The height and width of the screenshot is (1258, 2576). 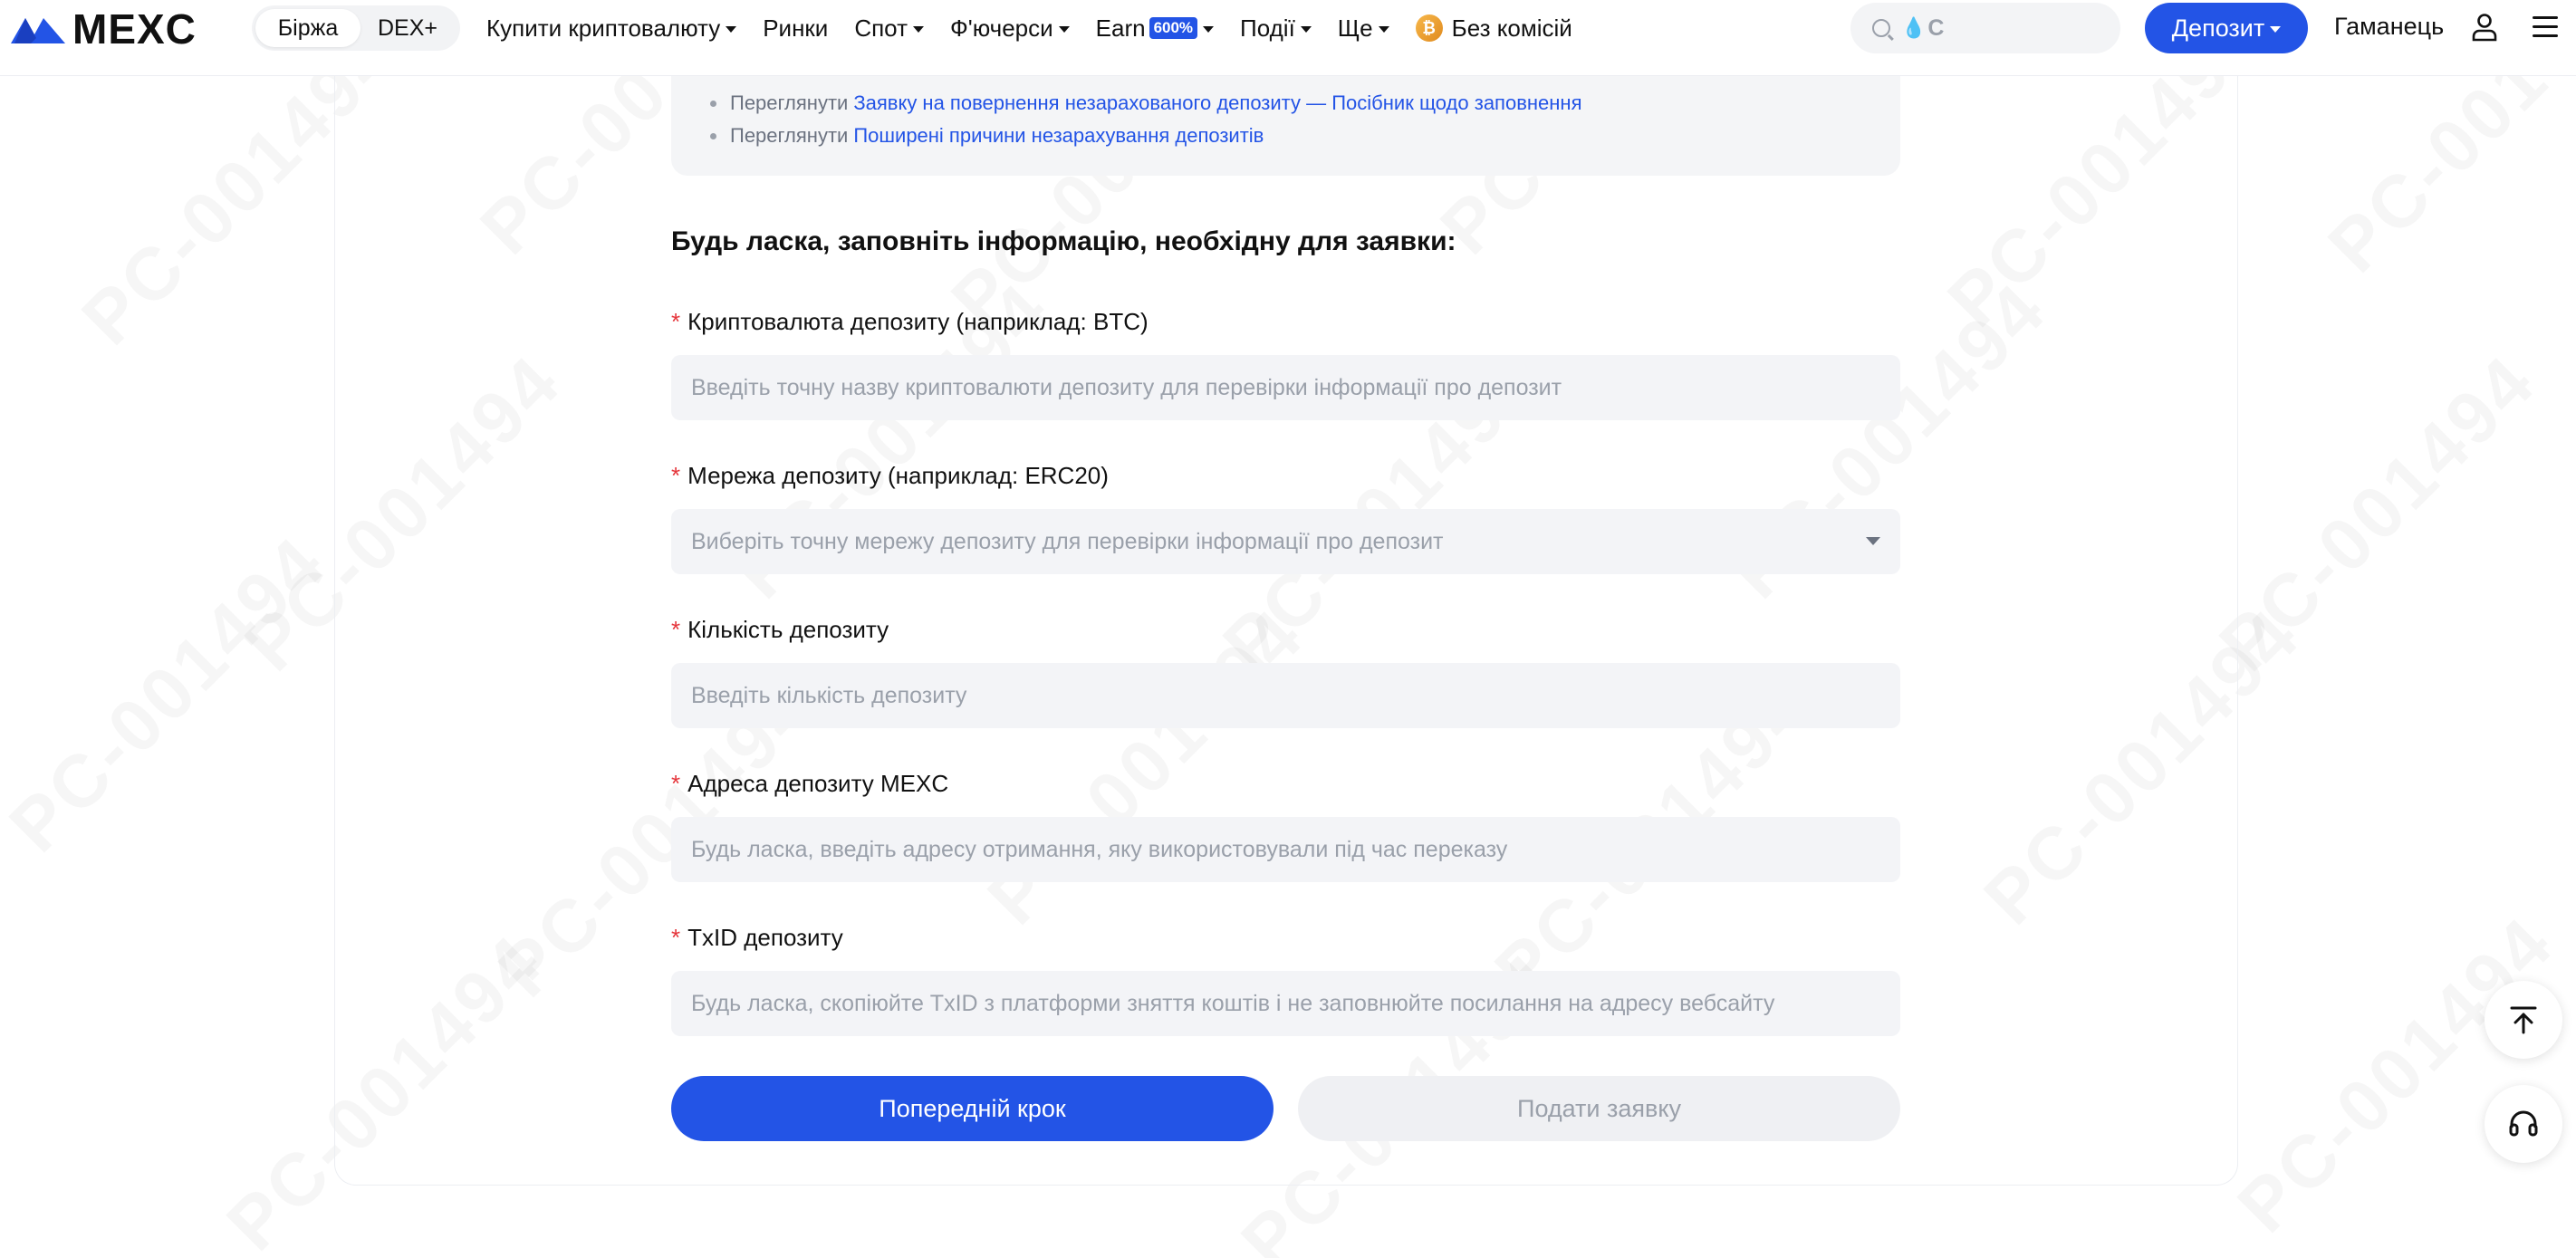 I want to click on nav-more: Ще, so click(x=1363, y=28).